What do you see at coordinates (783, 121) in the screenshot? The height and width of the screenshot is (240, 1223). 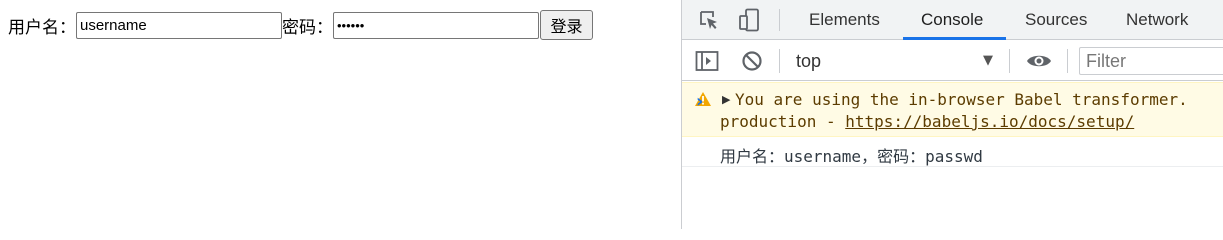 I see `warning-prefix: production -` at bounding box center [783, 121].